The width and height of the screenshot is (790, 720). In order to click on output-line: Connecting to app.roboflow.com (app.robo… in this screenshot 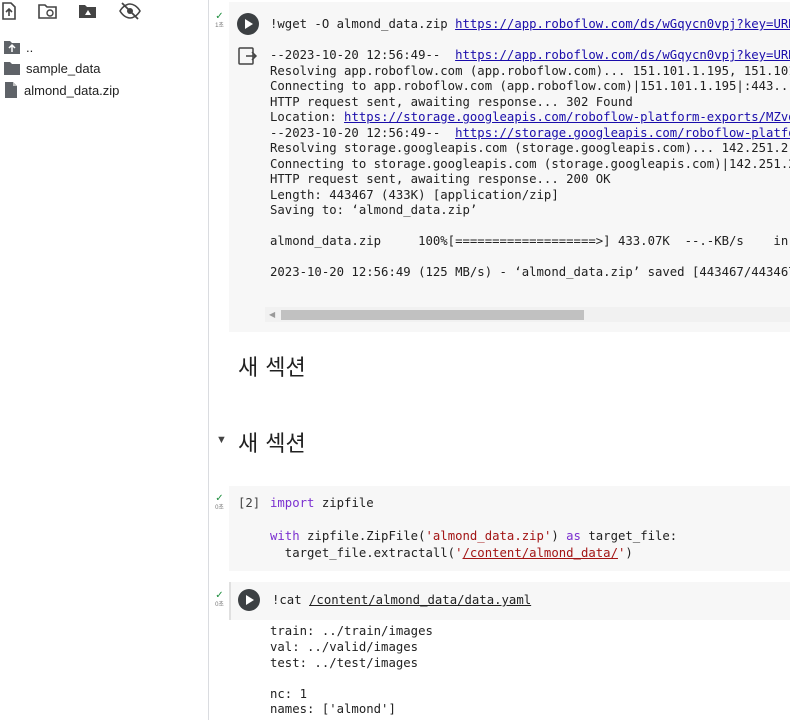, I will do `click(530, 86)`.